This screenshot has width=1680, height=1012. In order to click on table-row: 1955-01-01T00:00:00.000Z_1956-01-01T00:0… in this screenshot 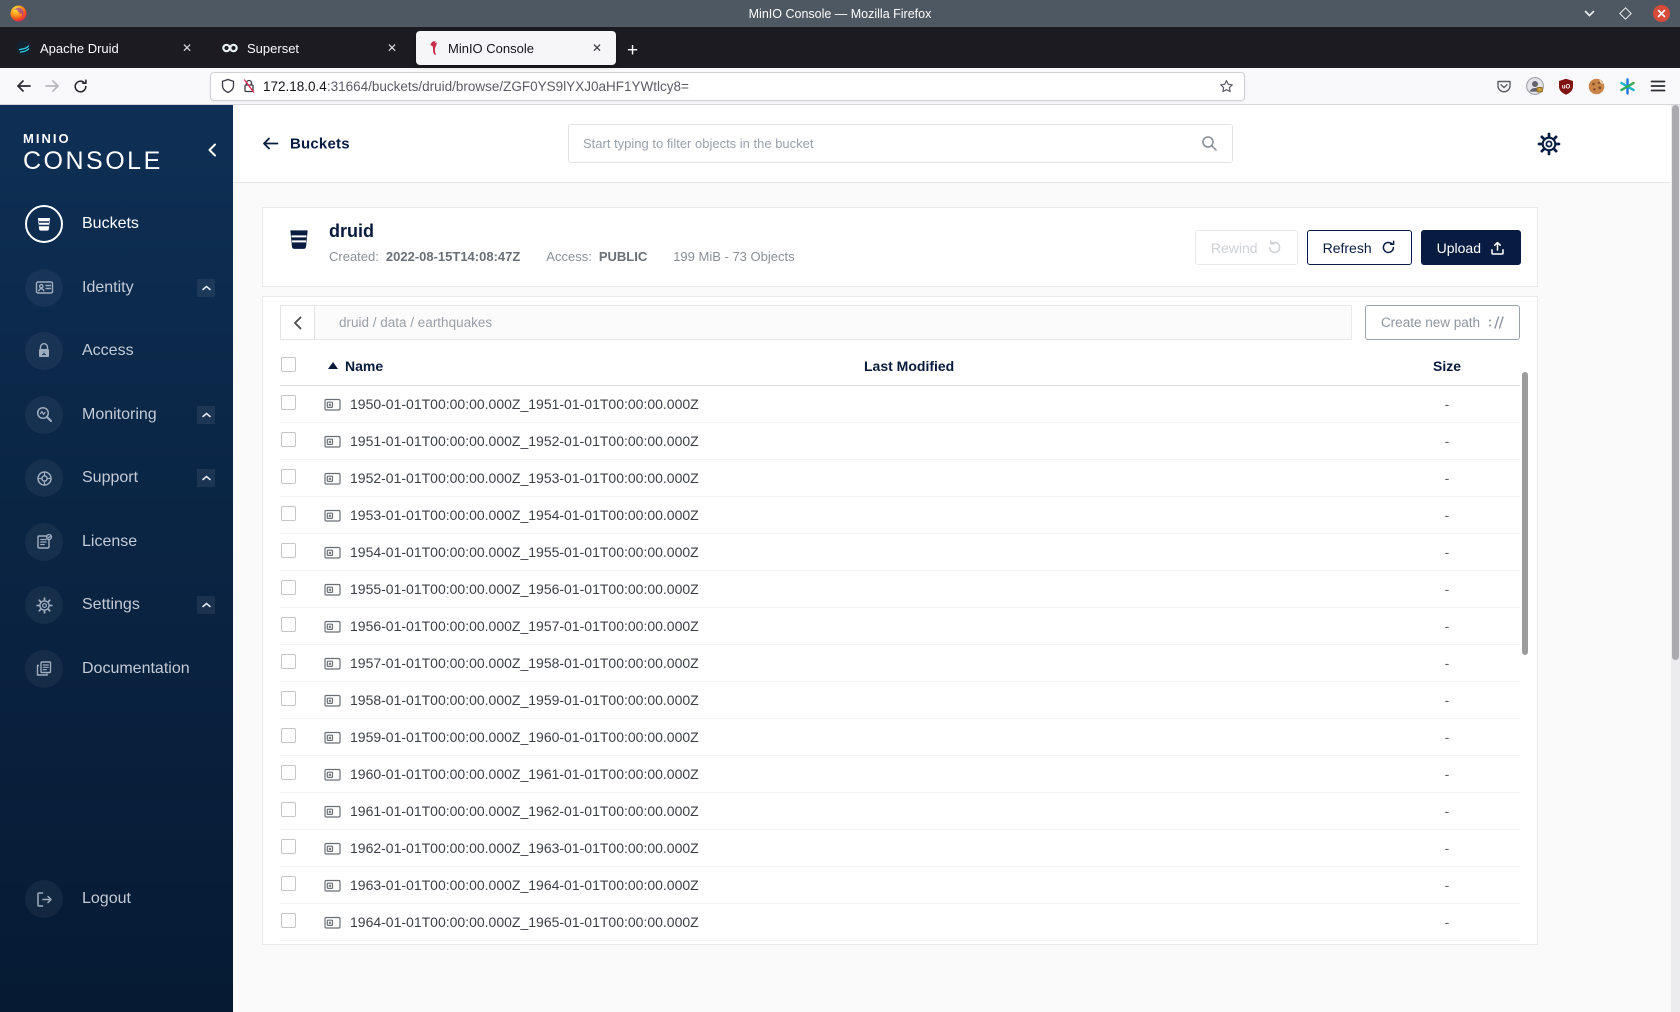, I will do `click(900, 589)`.